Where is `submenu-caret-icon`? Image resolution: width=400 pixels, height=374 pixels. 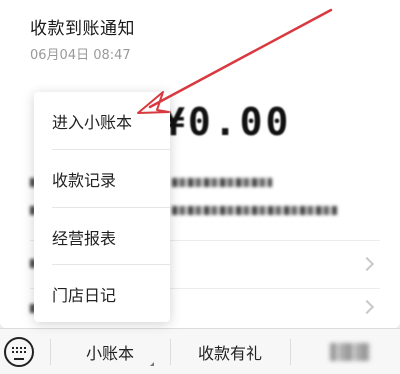
submenu-caret-icon is located at coordinates (152, 364).